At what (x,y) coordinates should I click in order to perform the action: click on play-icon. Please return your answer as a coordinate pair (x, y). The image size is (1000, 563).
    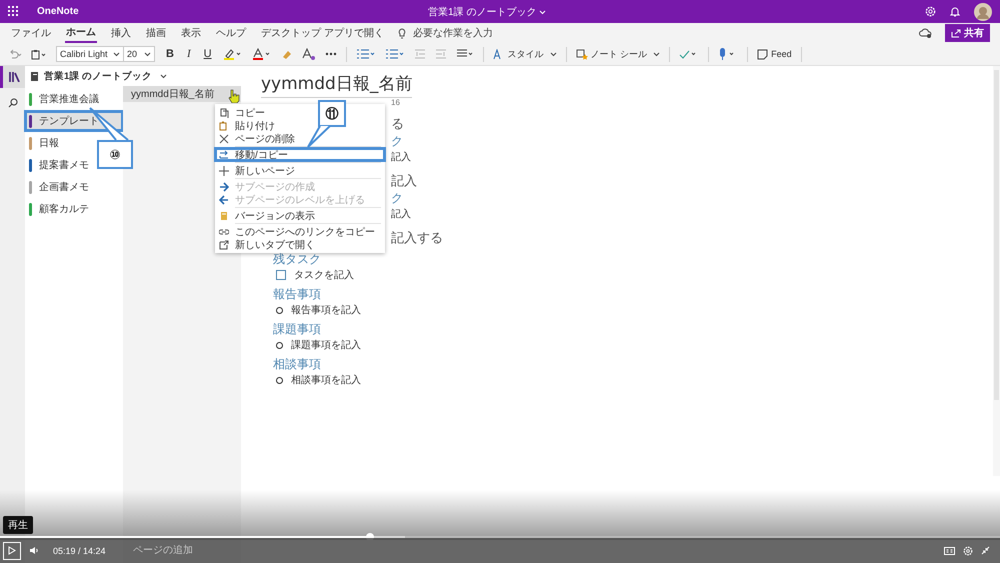
    Looking at the image, I should click on (12, 550).